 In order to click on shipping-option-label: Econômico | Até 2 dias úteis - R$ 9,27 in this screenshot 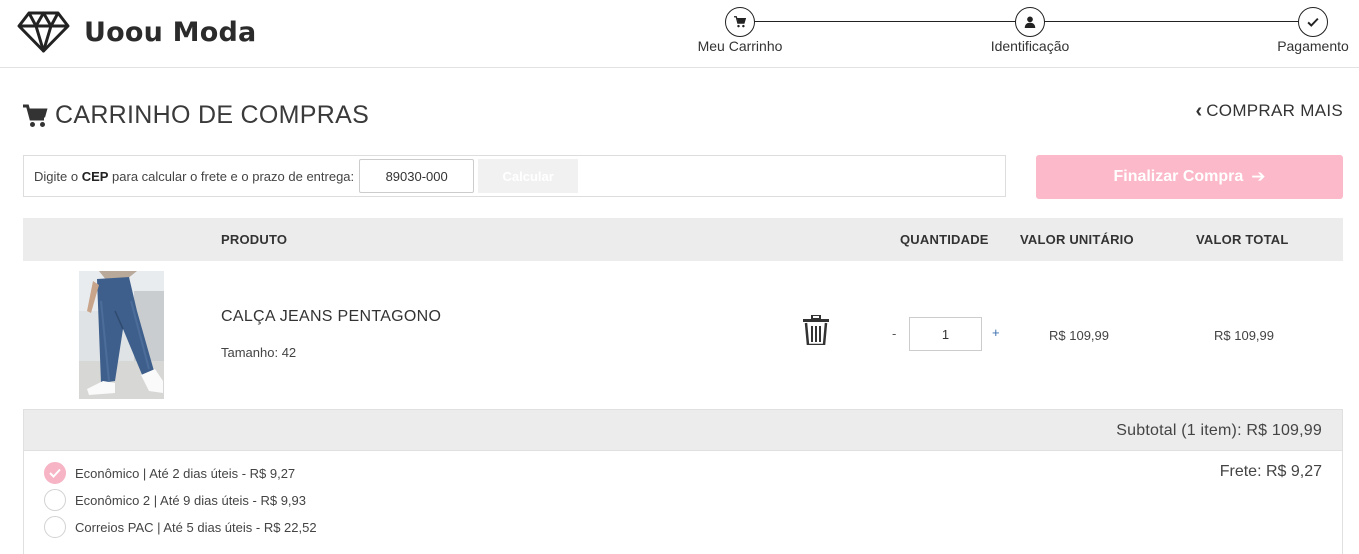, I will do `click(185, 473)`.